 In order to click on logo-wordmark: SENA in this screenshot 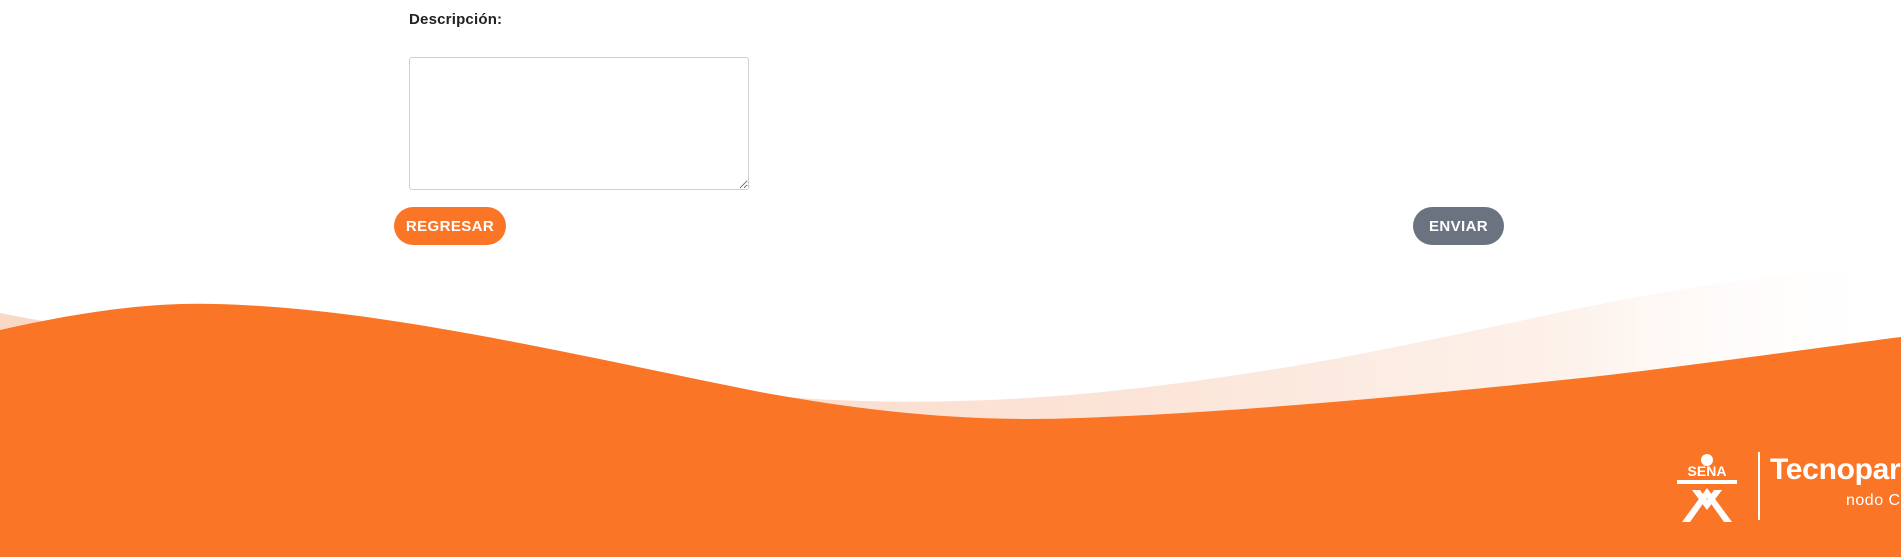, I will do `click(1707, 471)`.